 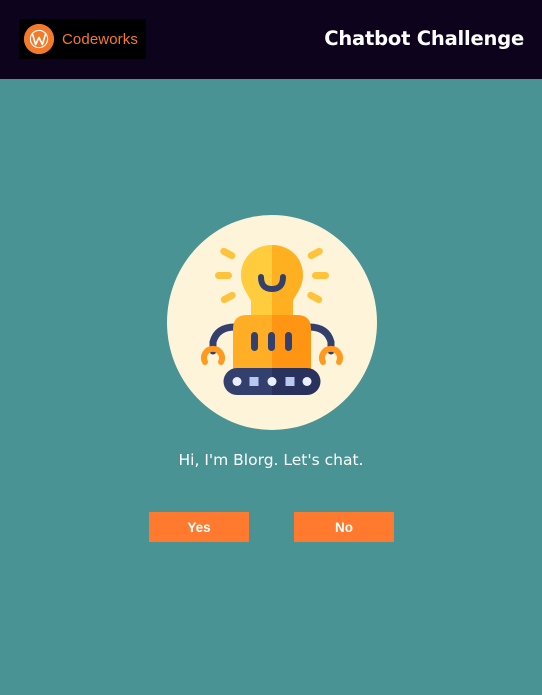 What do you see at coordinates (100, 39) in the screenshot?
I see `logo-text: Codeworks` at bounding box center [100, 39].